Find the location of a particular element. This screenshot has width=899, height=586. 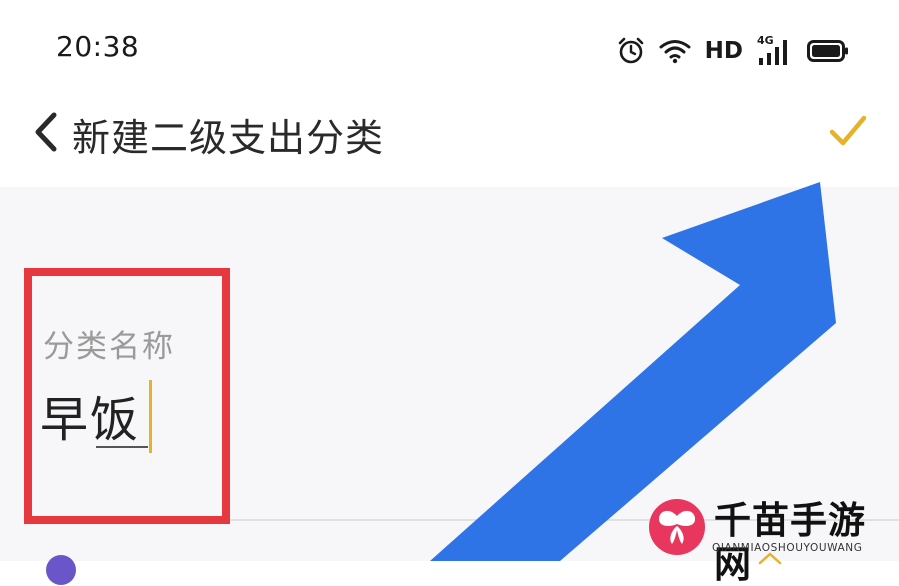

chevron-up-icon is located at coordinates (770, 558).